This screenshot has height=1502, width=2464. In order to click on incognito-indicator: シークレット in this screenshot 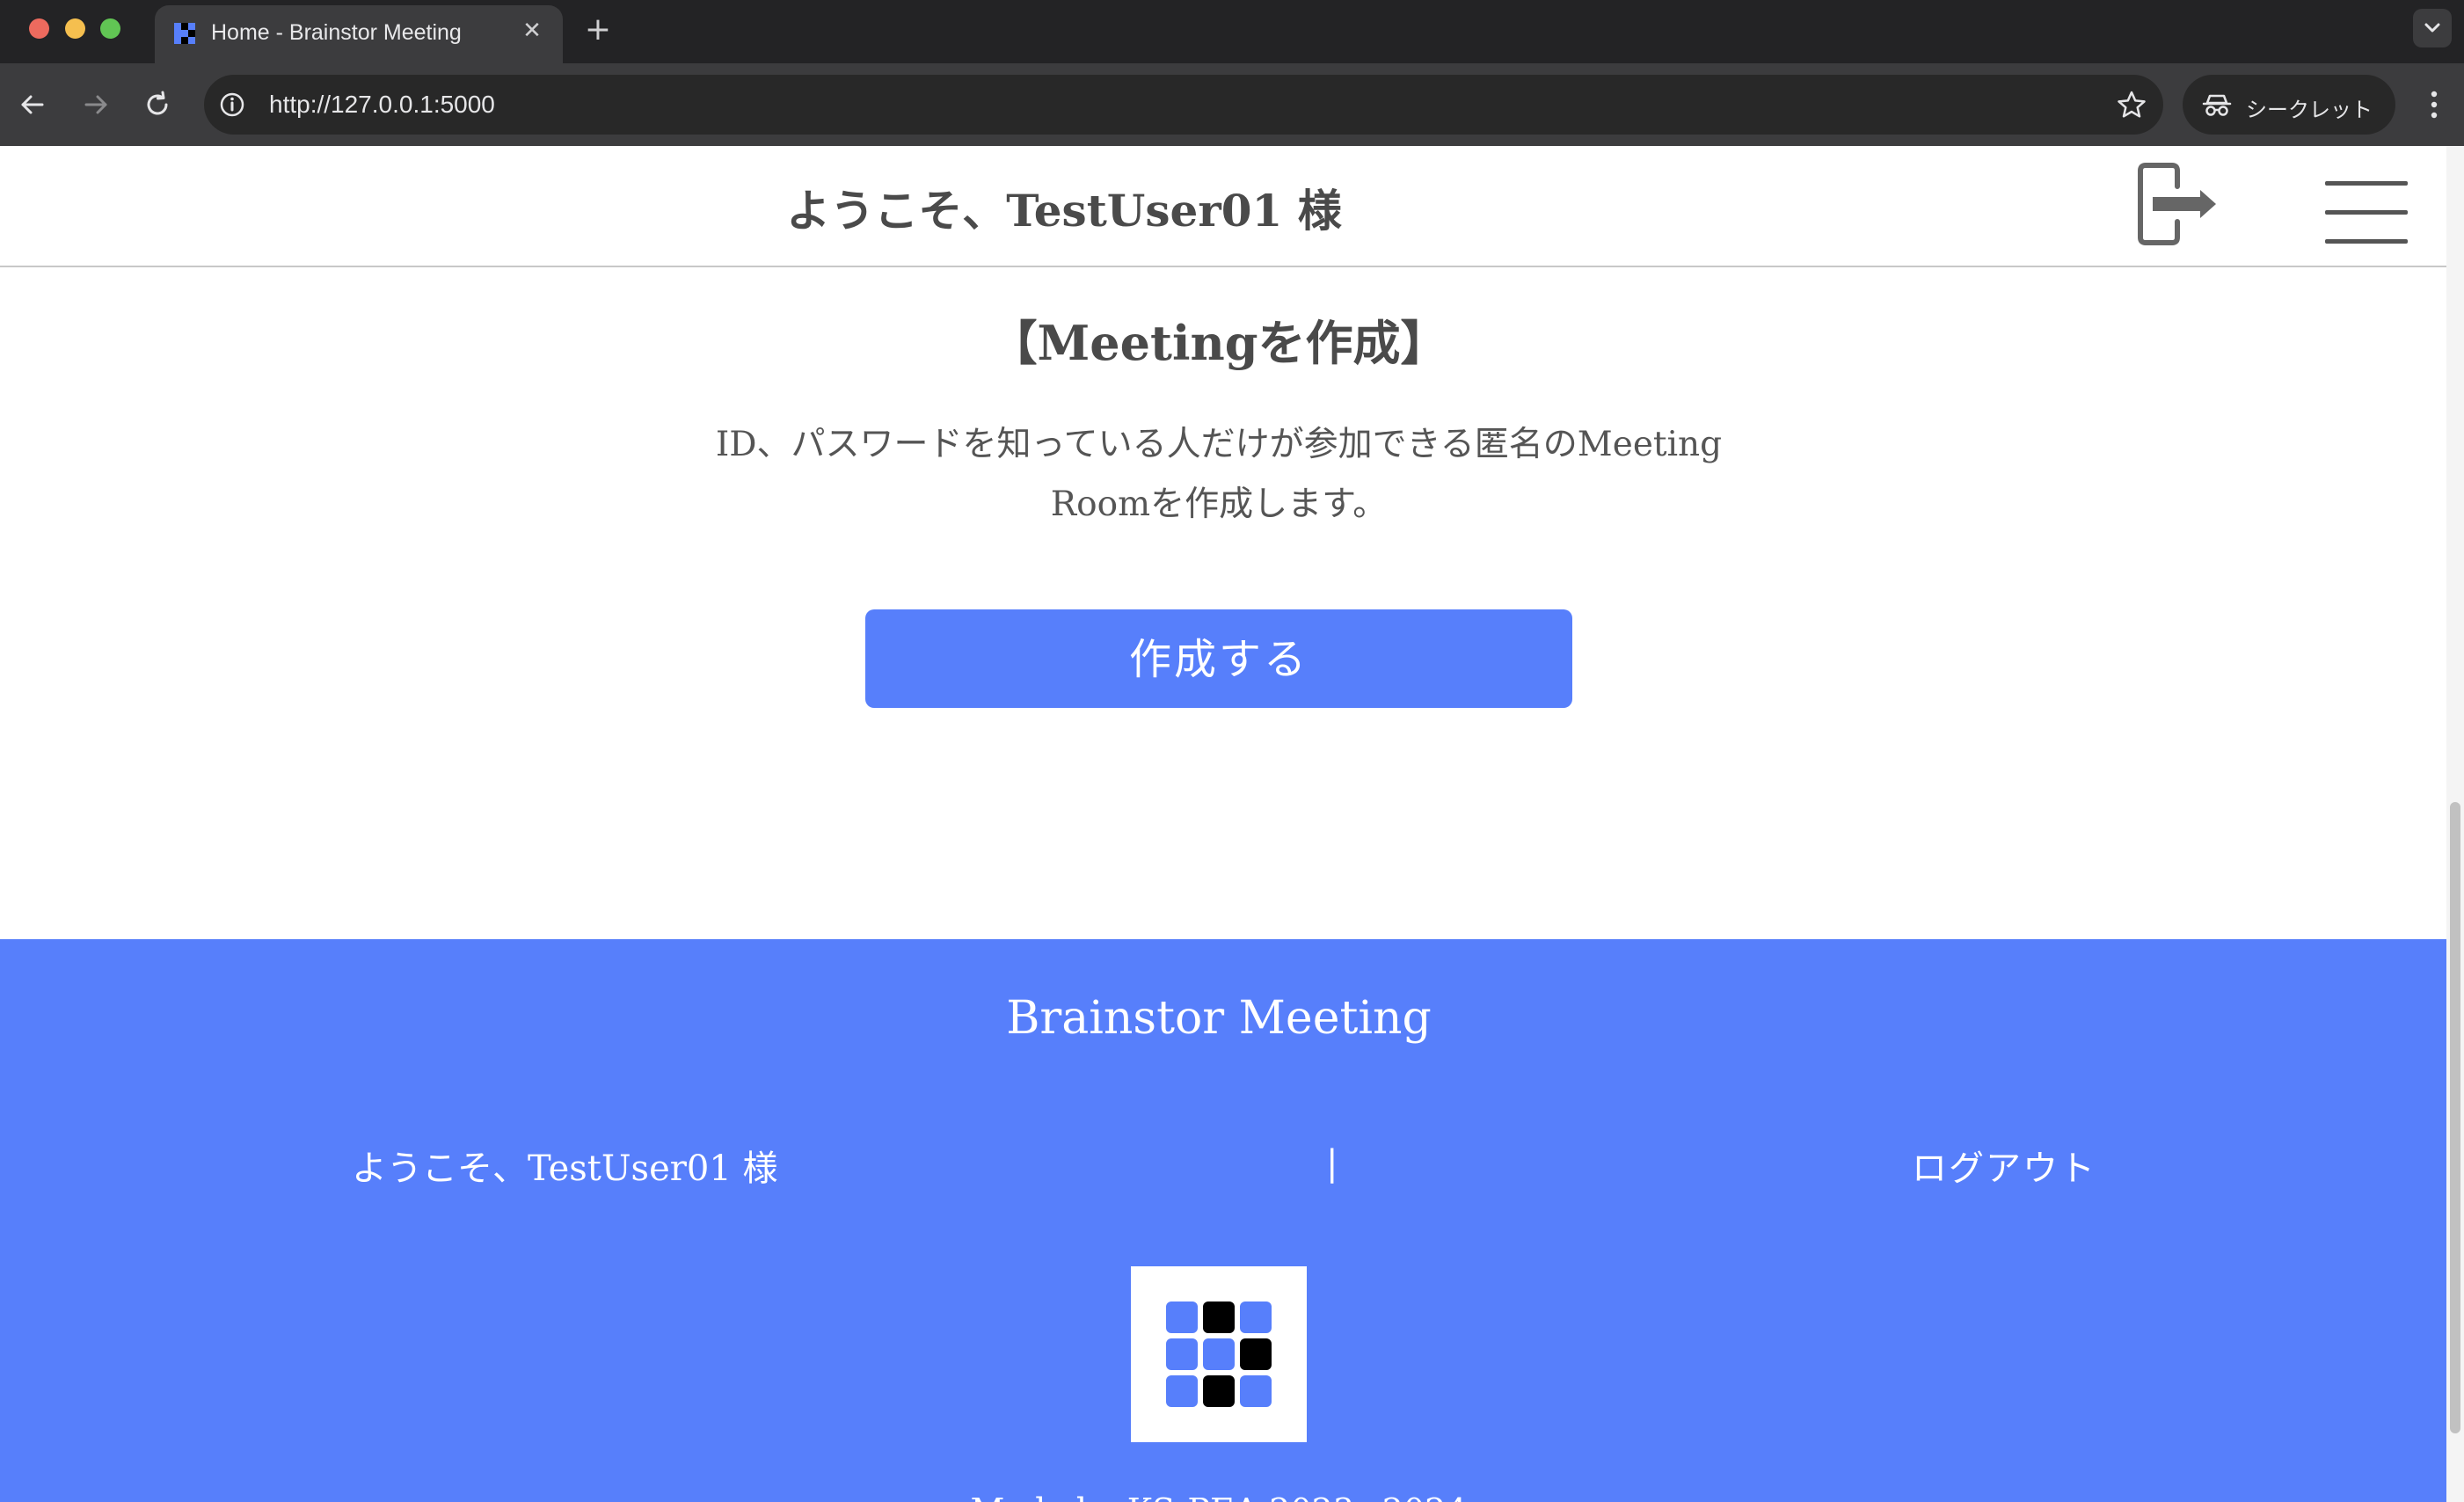, I will do `click(2289, 105)`.